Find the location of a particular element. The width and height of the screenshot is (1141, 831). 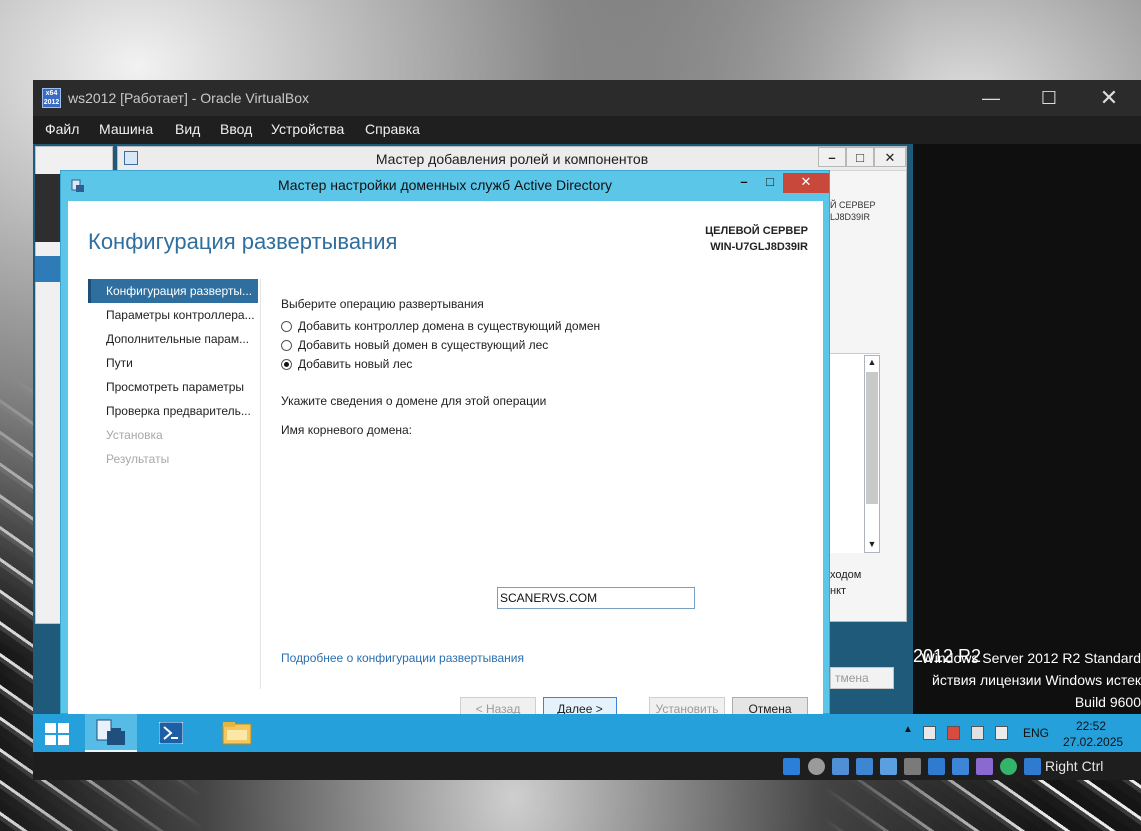

nav-step-review-options: Просмотреть параметры is located at coordinates (173, 387).